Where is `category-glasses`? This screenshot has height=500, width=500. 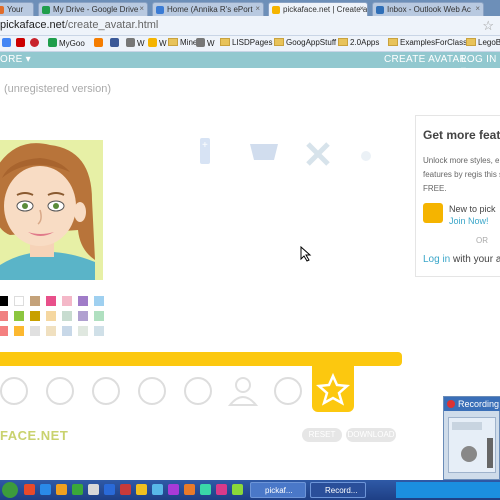 category-glasses is located at coordinates (288, 391).